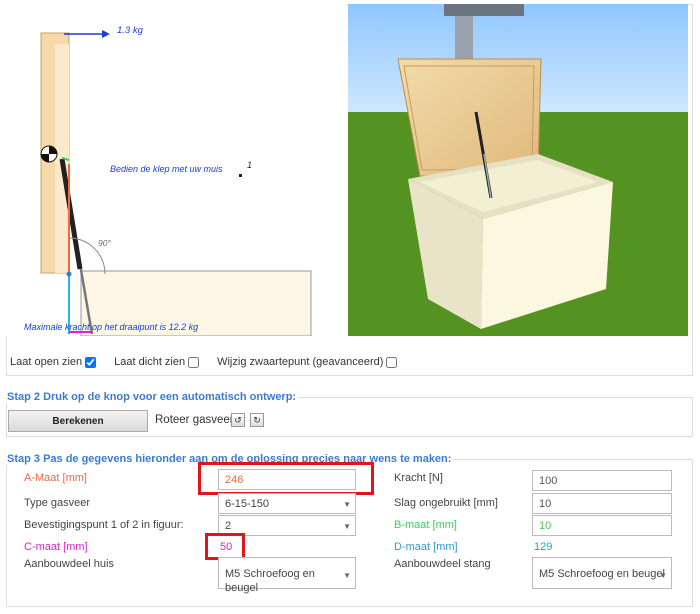  What do you see at coordinates (238, 420) in the screenshot?
I see `rotate-left-button: ↺` at bounding box center [238, 420].